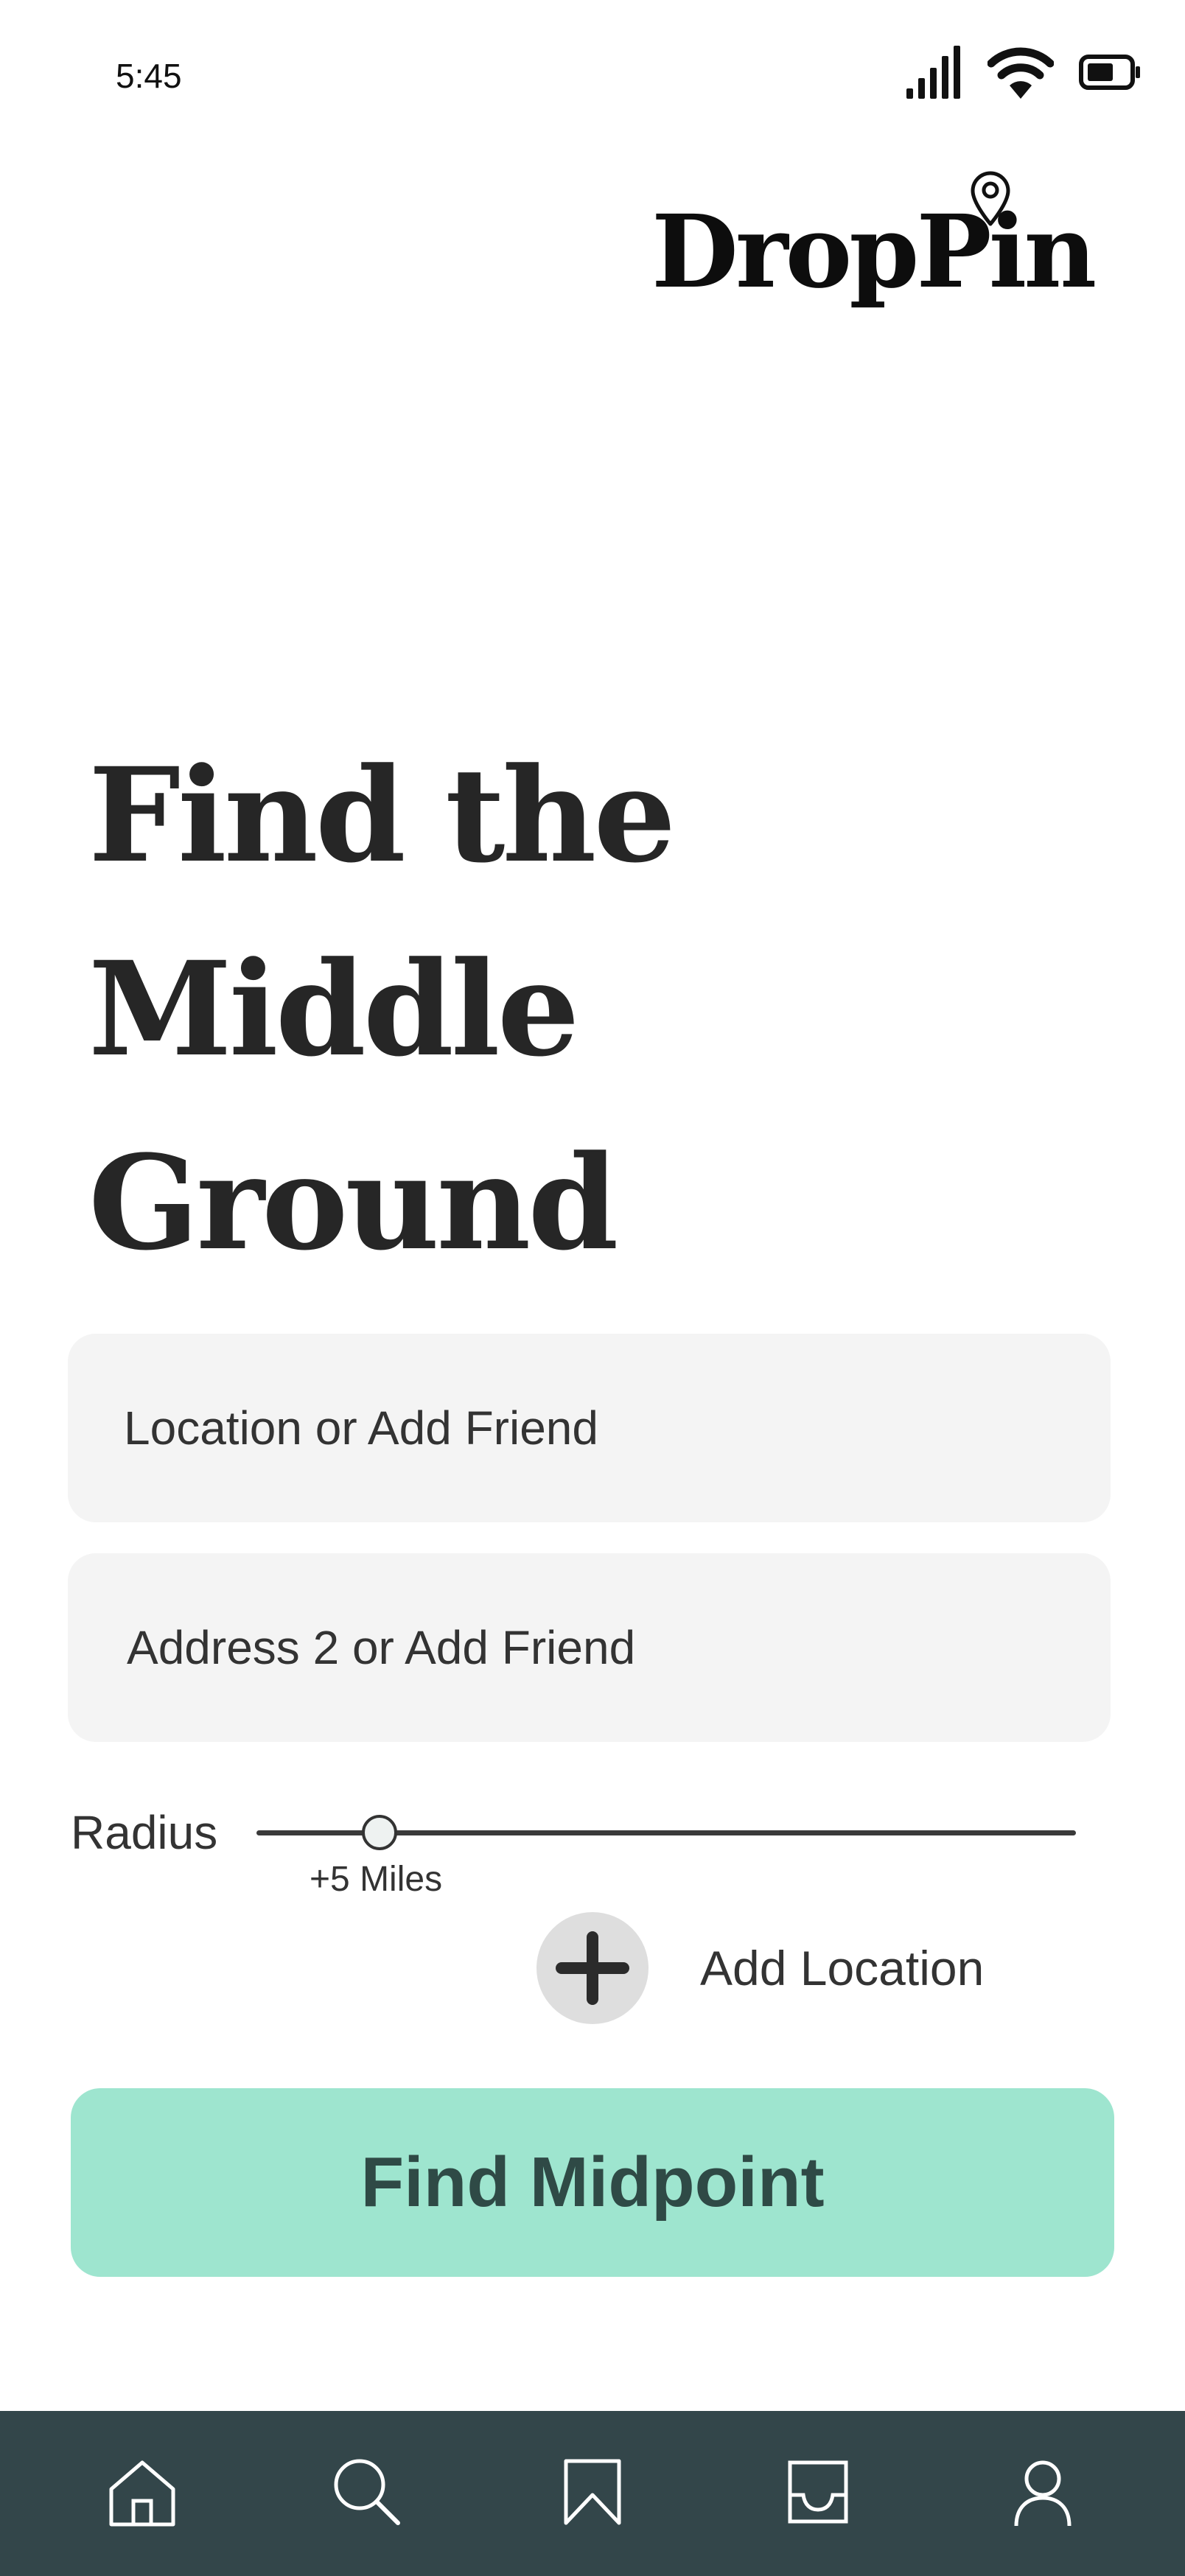 This screenshot has width=1185, height=2576. I want to click on profile-icon, so click(1043, 2494).